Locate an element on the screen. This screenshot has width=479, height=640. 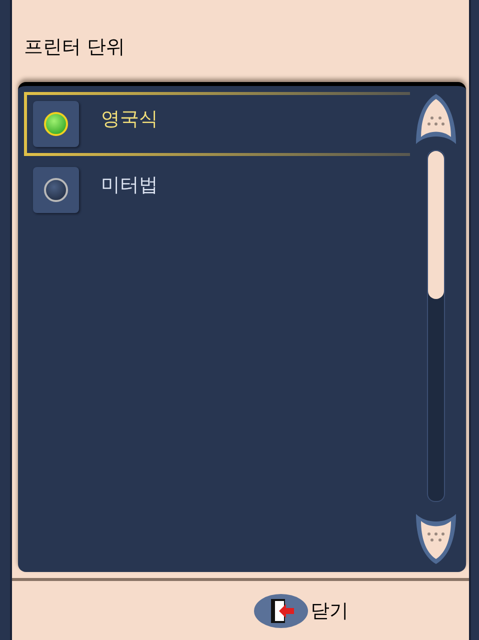
radio-option: 영국식 is located at coordinates (217, 124).